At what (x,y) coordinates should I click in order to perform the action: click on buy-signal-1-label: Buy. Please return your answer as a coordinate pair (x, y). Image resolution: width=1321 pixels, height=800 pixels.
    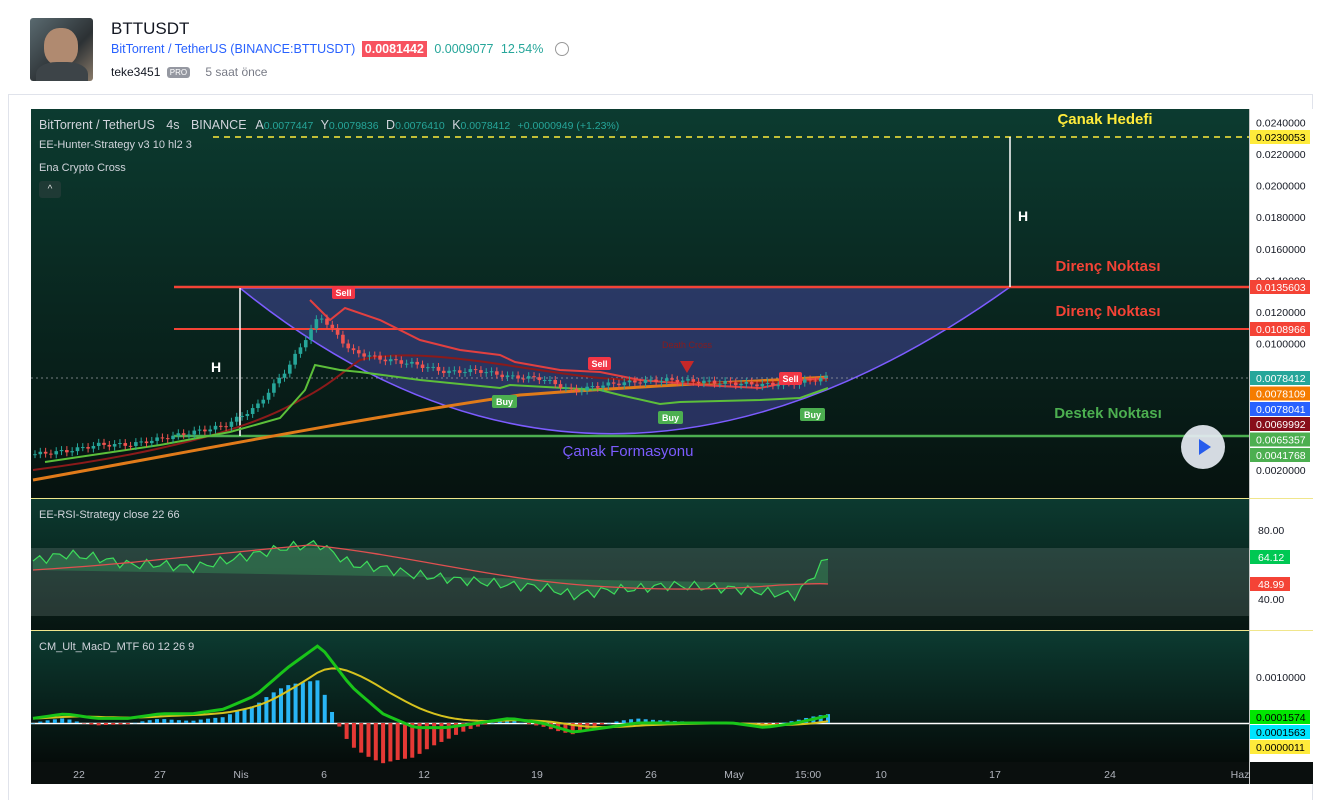
    Looking at the image, I should click on (504, 402).